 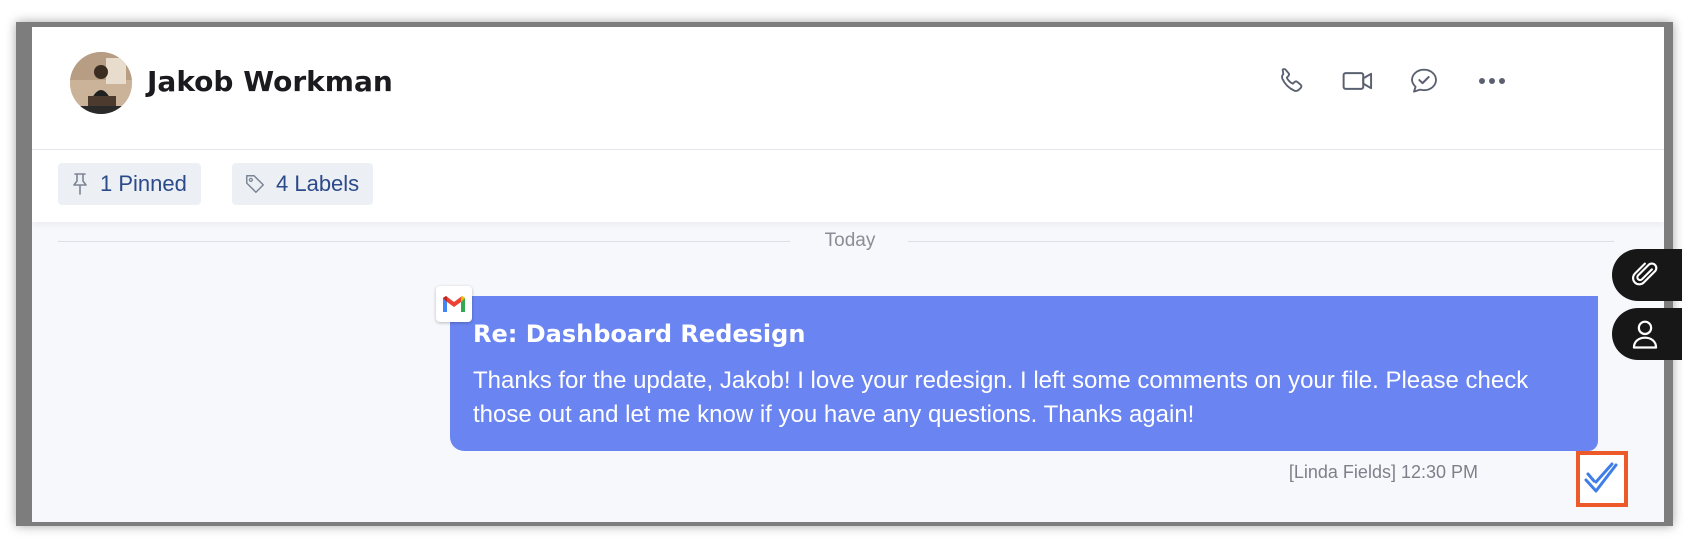 I want to click on user-photo-avatar-icon, so click(x=101, y=83).